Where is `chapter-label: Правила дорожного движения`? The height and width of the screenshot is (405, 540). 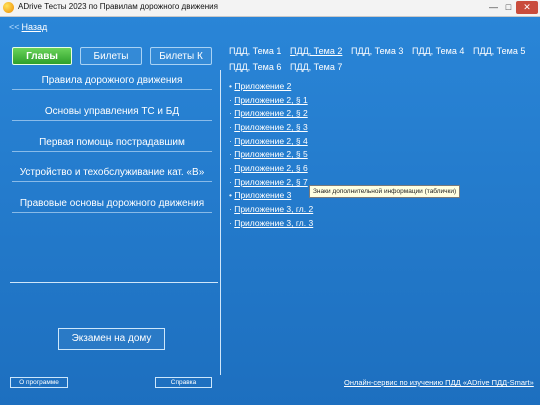 chapter-label: Правила дорожного движения is located at coordinates (112, 80).